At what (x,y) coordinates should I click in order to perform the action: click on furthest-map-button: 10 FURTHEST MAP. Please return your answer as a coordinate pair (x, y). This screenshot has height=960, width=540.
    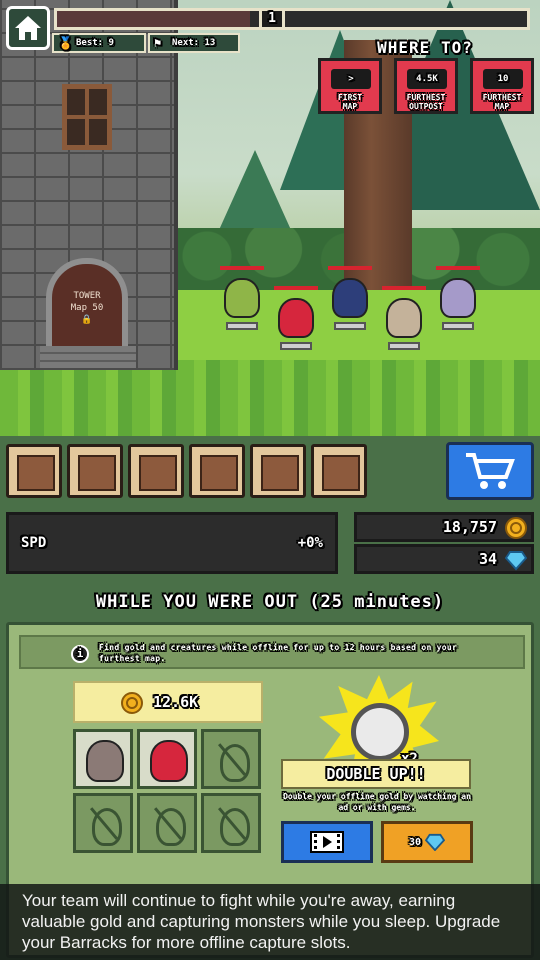
    Looking at the image, I should click on (502, 86).